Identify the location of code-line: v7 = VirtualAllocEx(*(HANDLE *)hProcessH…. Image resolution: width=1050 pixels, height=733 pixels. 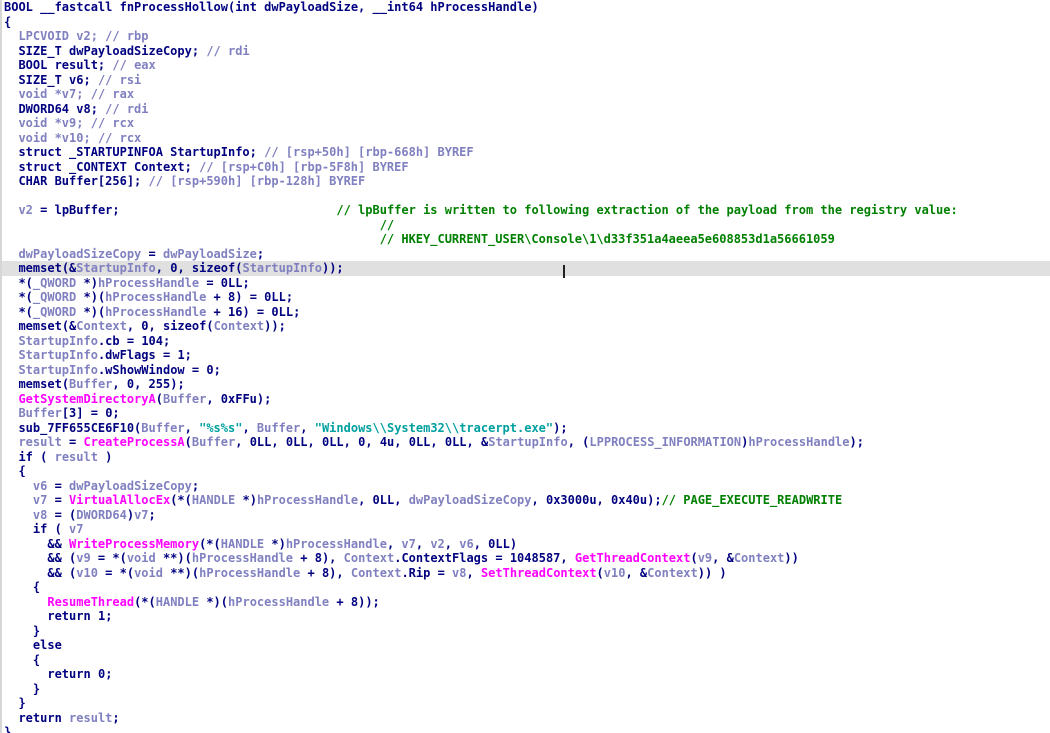
(526, 500).